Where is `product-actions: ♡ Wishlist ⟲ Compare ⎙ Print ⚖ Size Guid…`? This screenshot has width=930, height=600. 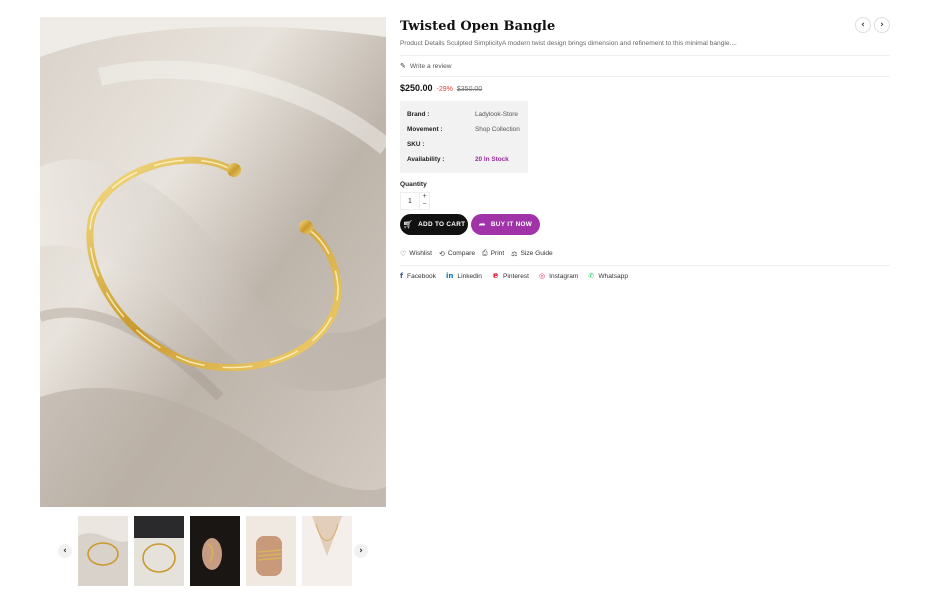
product-actions: ♡ Wishlist ⟲ Compare ⎙ Print ⚖ Size Guid… is located at coordinates (645, 253).